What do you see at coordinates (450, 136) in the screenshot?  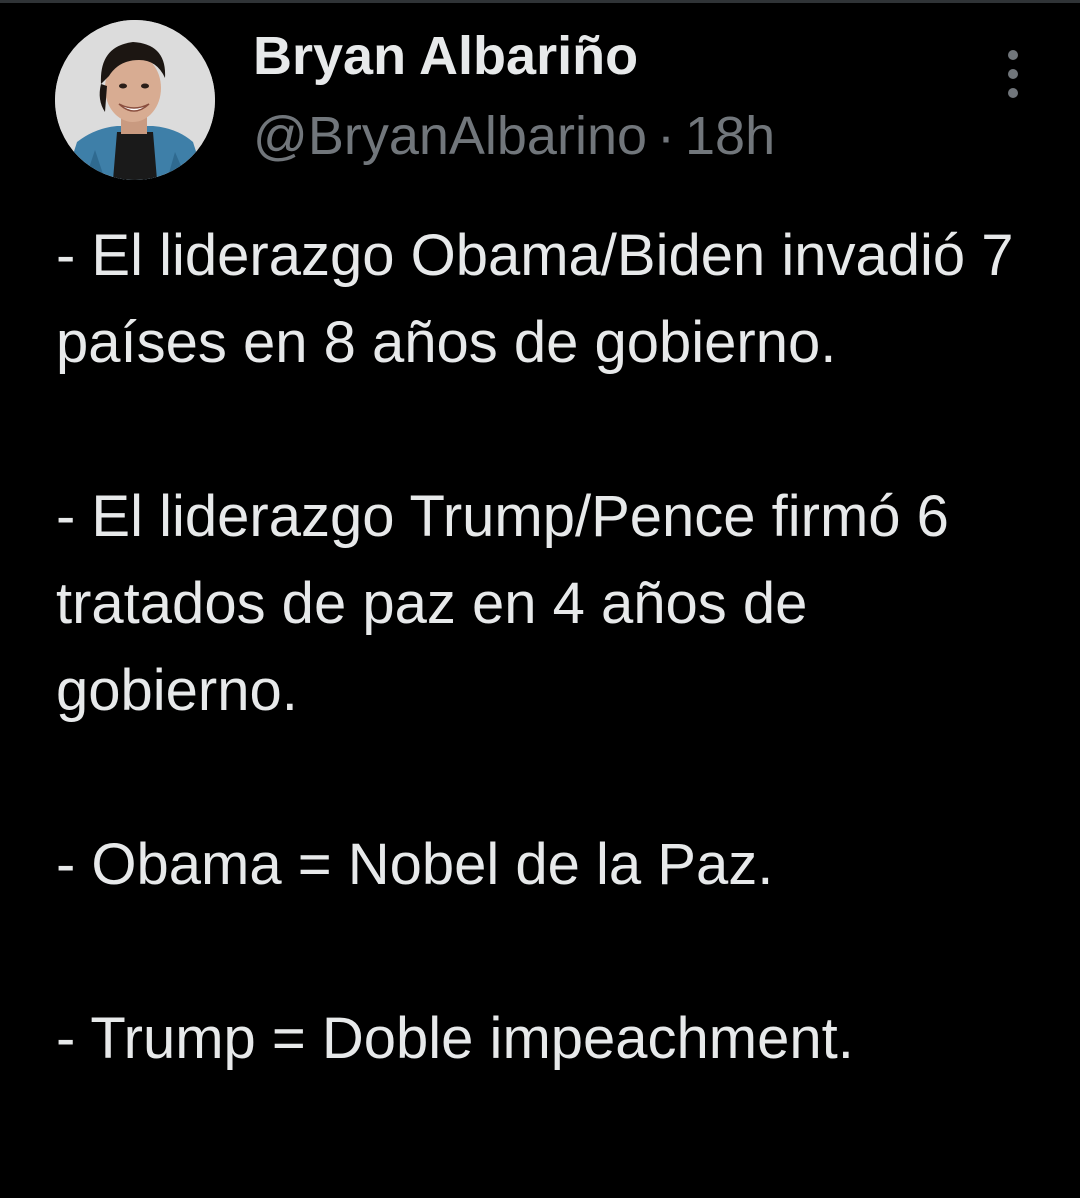 I see `author-handle: @BryanAlbarino` at bounding box center [450, 136].